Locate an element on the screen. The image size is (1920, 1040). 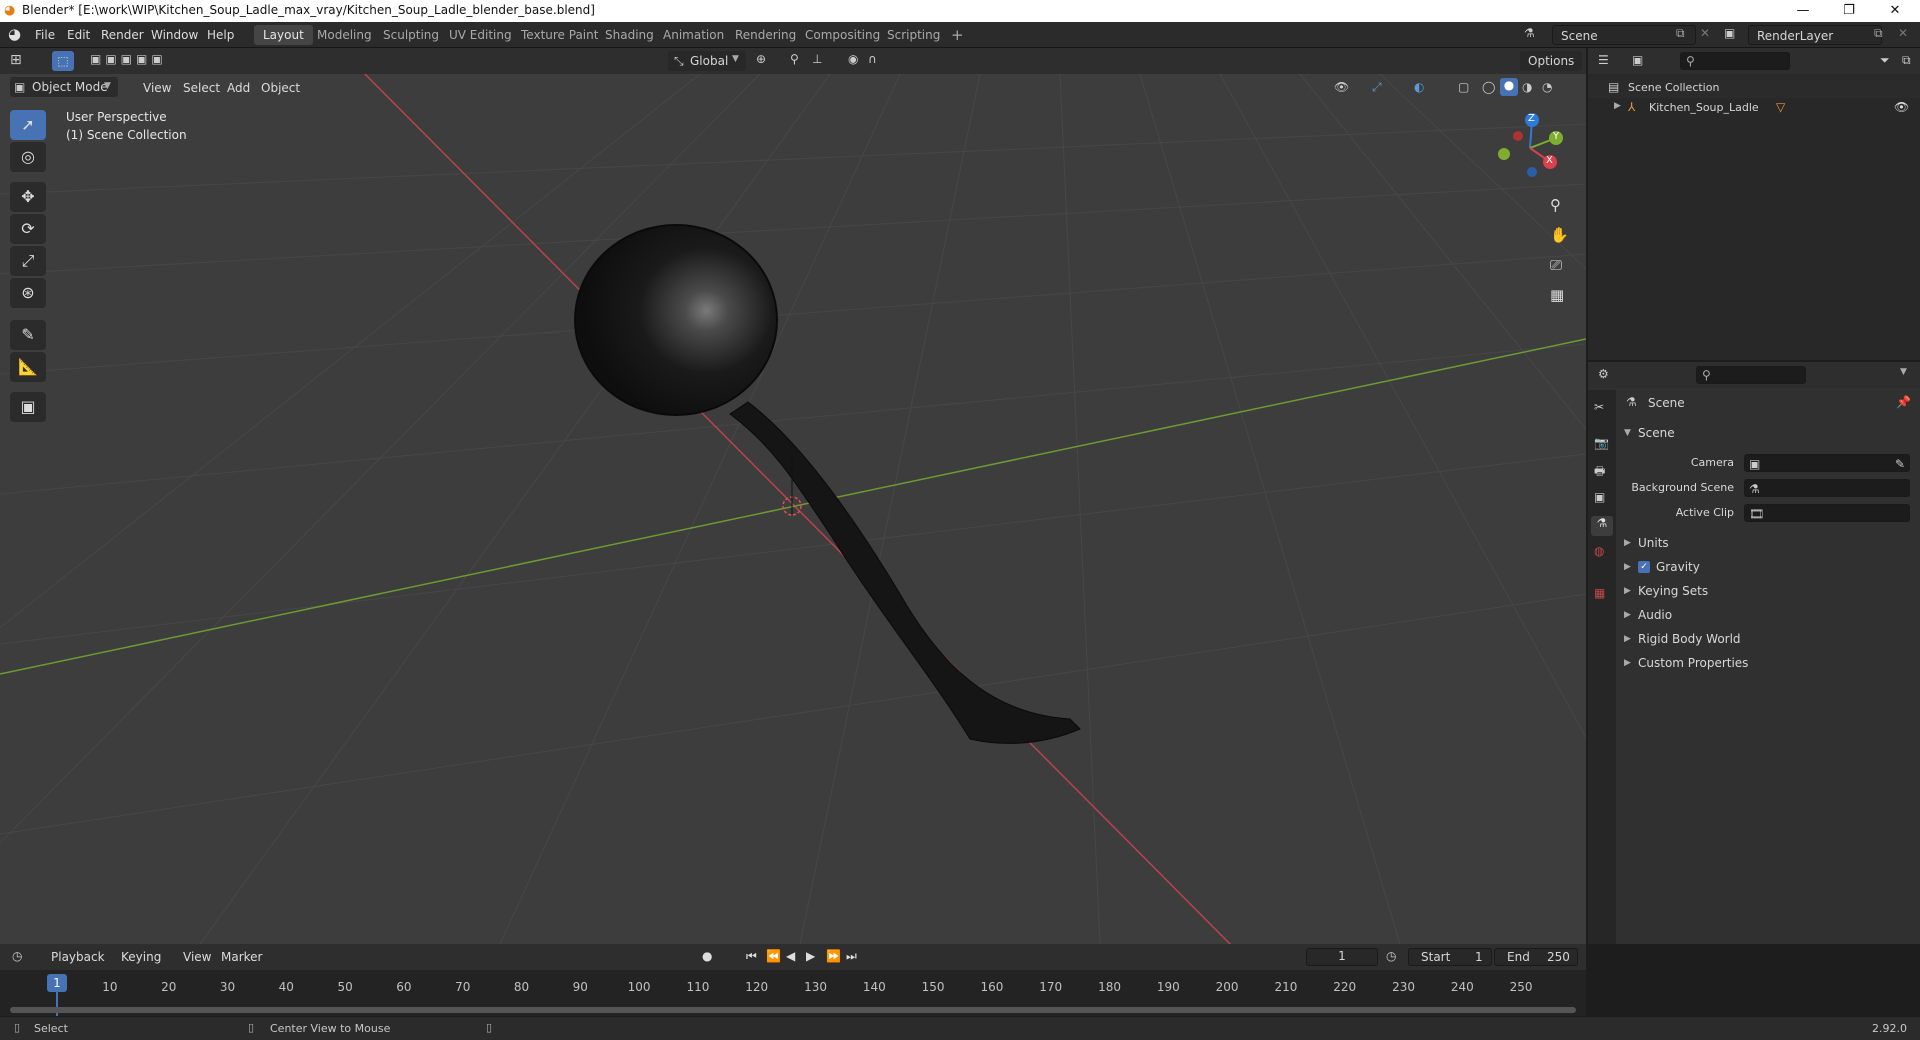
falloff-icon: ∩ is located at coordinates (872, 59).